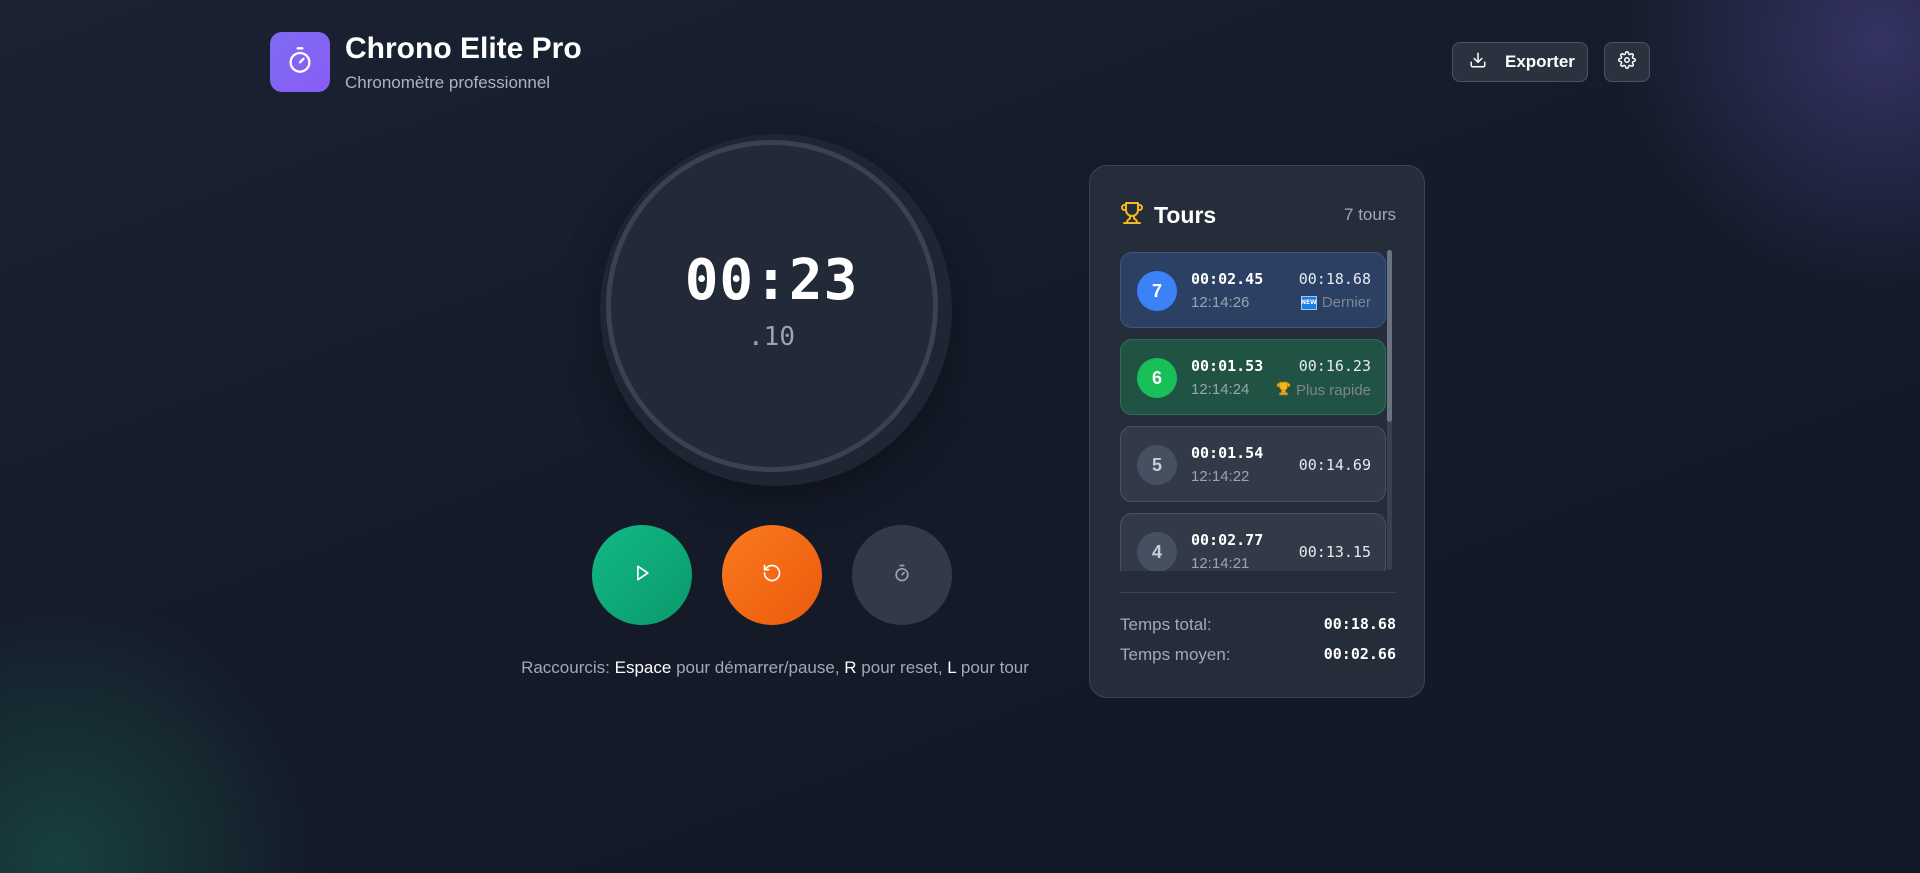 This screenshot has height=873, width=1920. I want to click on shortcut-key-space: Espace, so click(643, 667).